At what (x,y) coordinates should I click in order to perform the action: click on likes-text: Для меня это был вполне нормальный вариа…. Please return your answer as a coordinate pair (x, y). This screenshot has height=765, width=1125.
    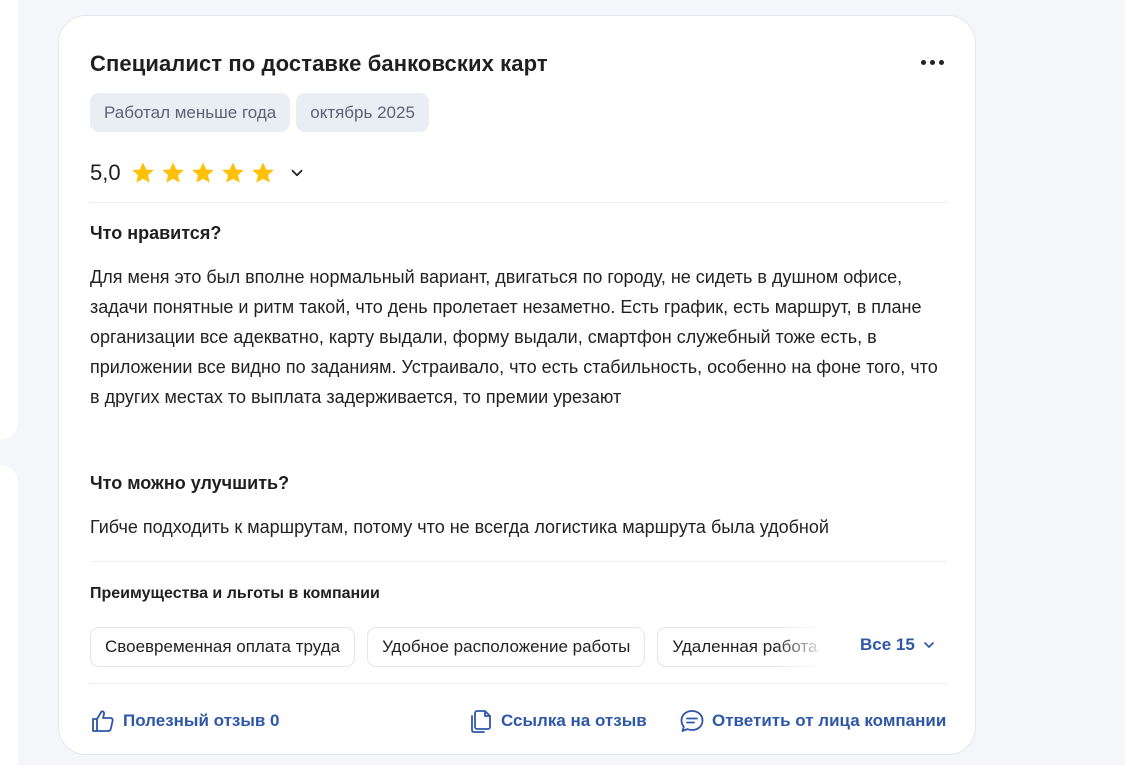
    Looking at the image, I should click on (514, 337).